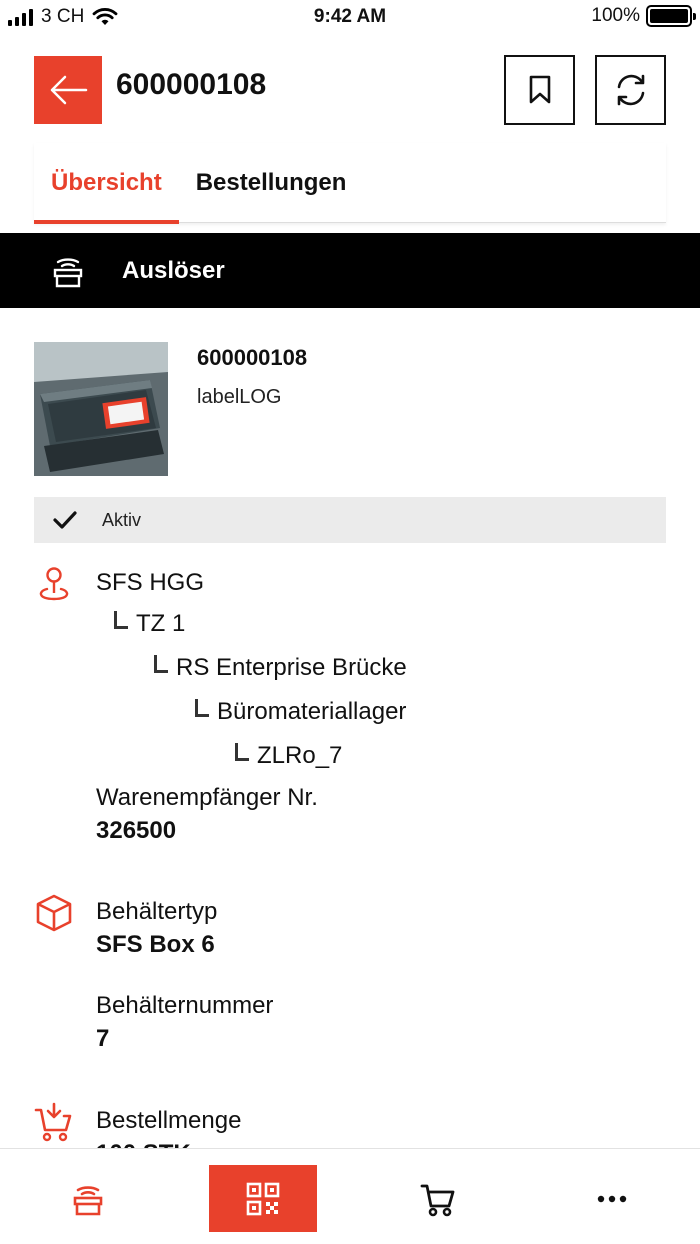 Image resolution: width=700 pixels, height=1244 pixels. What do you see at coordinates (271, 183) in the screenshot?
I see `tab-orders: Bestellungen` at bounding box center [271, 183].